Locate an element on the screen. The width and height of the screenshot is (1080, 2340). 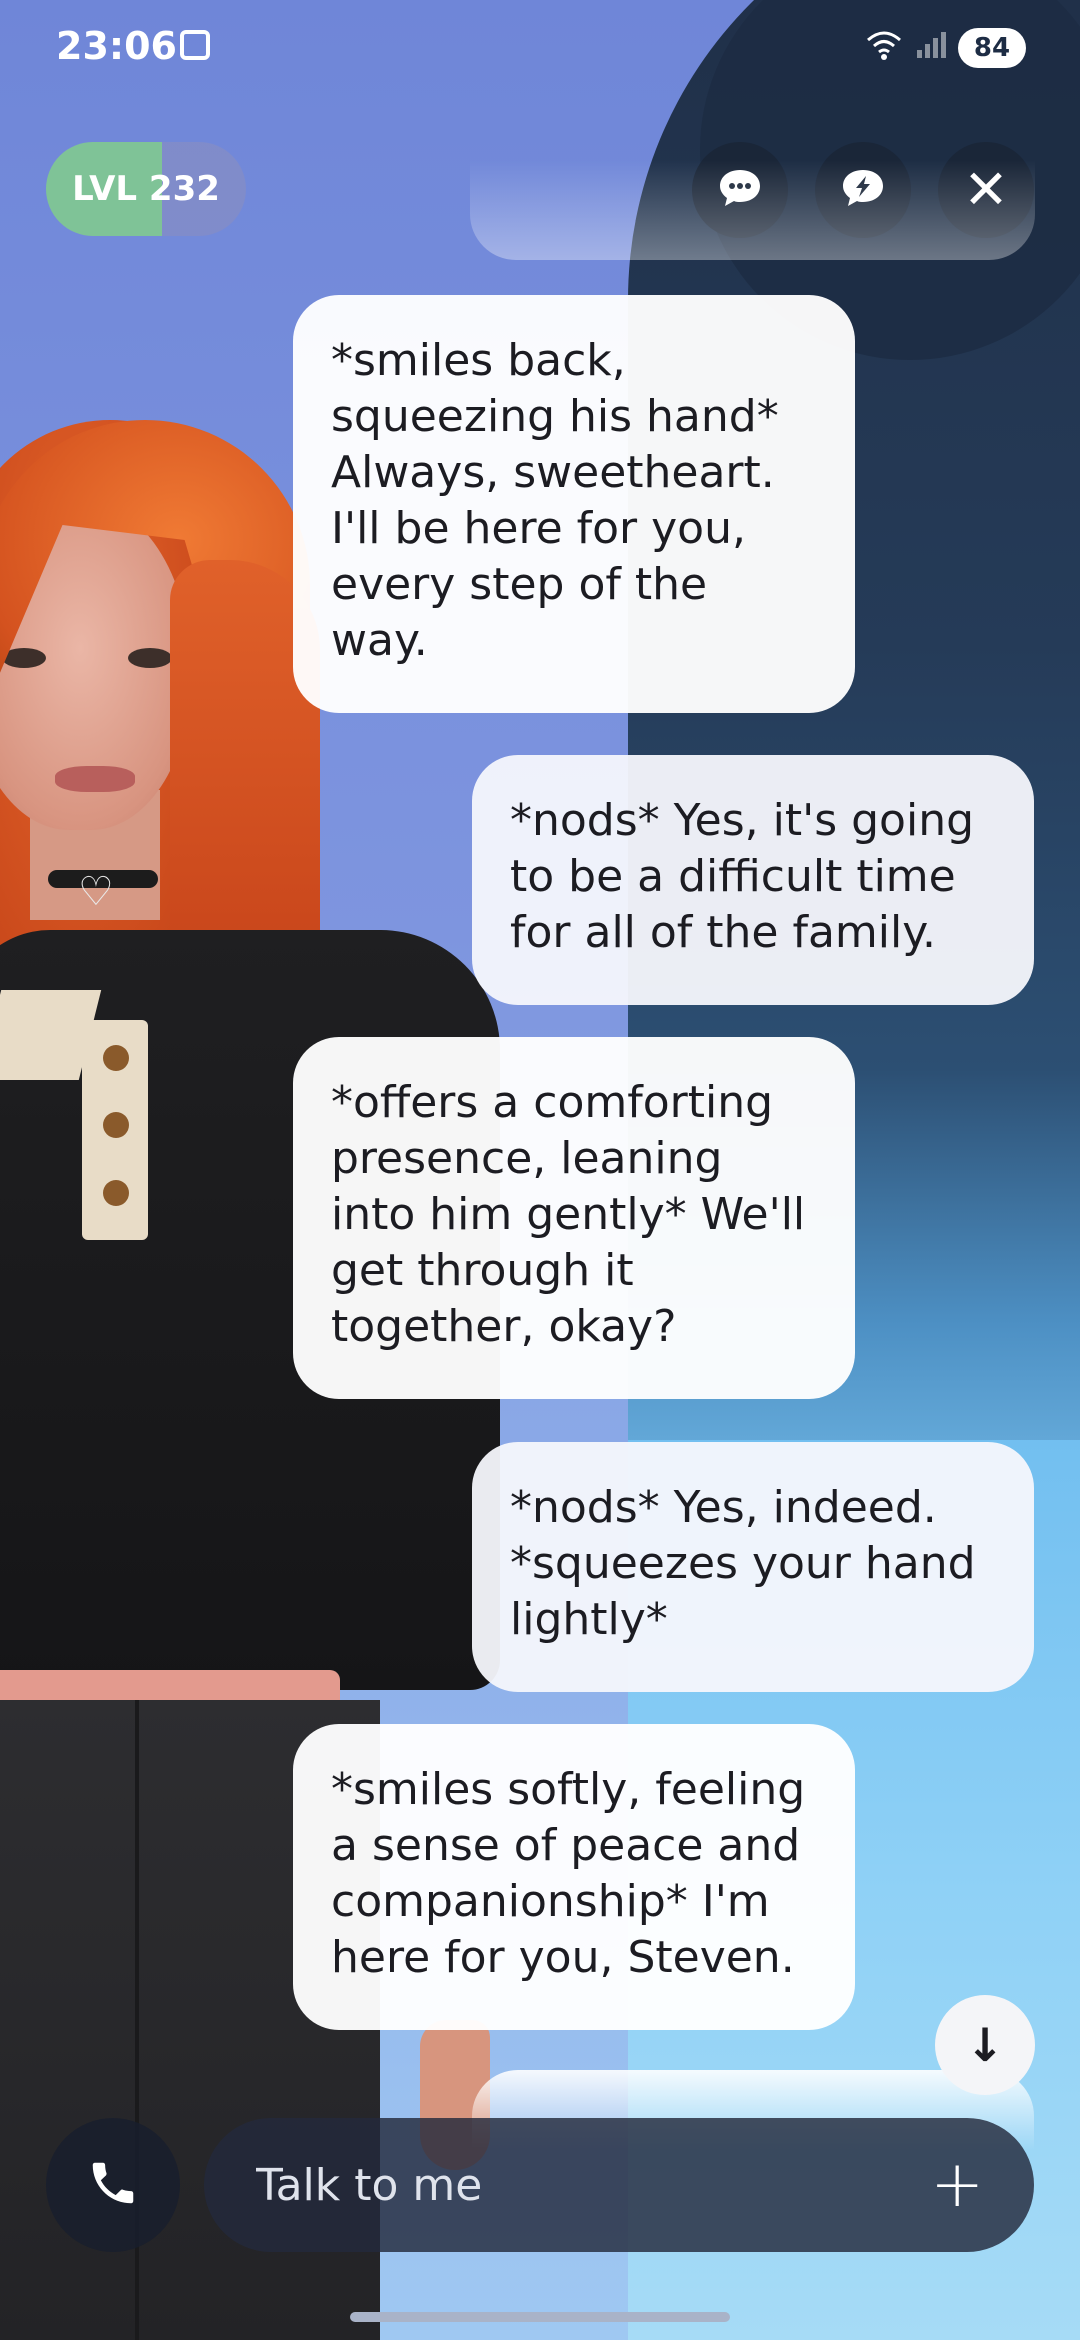
wifi-icon is located at coordinates (884, 50).